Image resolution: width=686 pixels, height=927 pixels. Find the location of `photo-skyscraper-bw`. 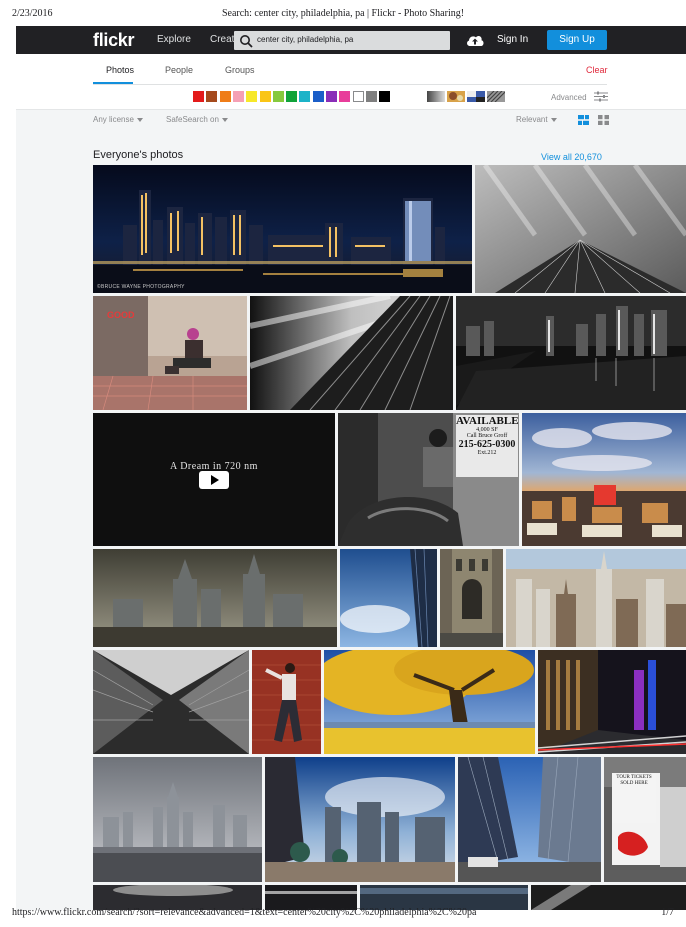

photo-skyscraper-bw is located at coordinates (351, 353).